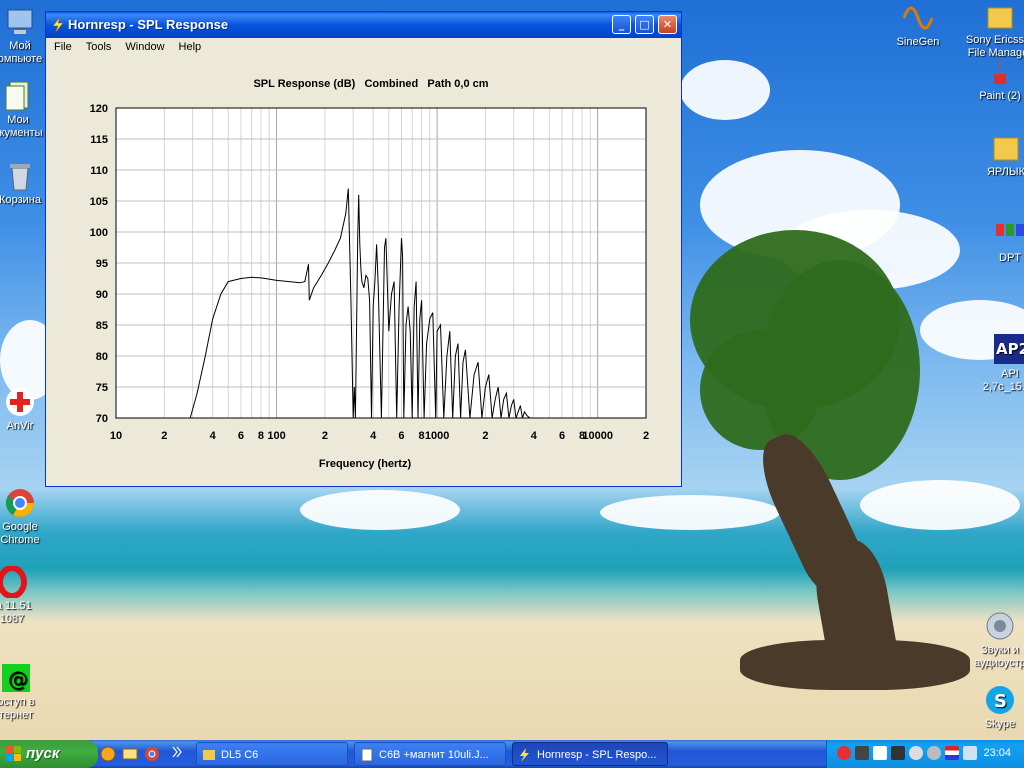  What do you see at coordinates (108, 754) in the screenshot?
I see `avast-icon` at bounding box center [108, 754].